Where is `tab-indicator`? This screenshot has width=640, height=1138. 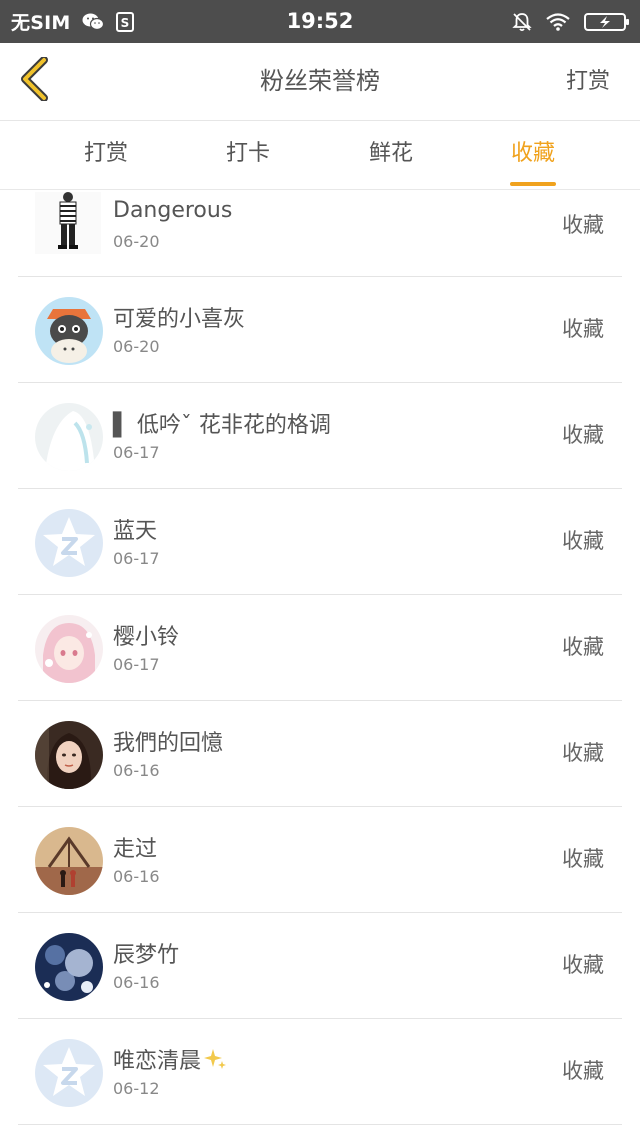 tab-indicator is located at coordinates (533, 184).